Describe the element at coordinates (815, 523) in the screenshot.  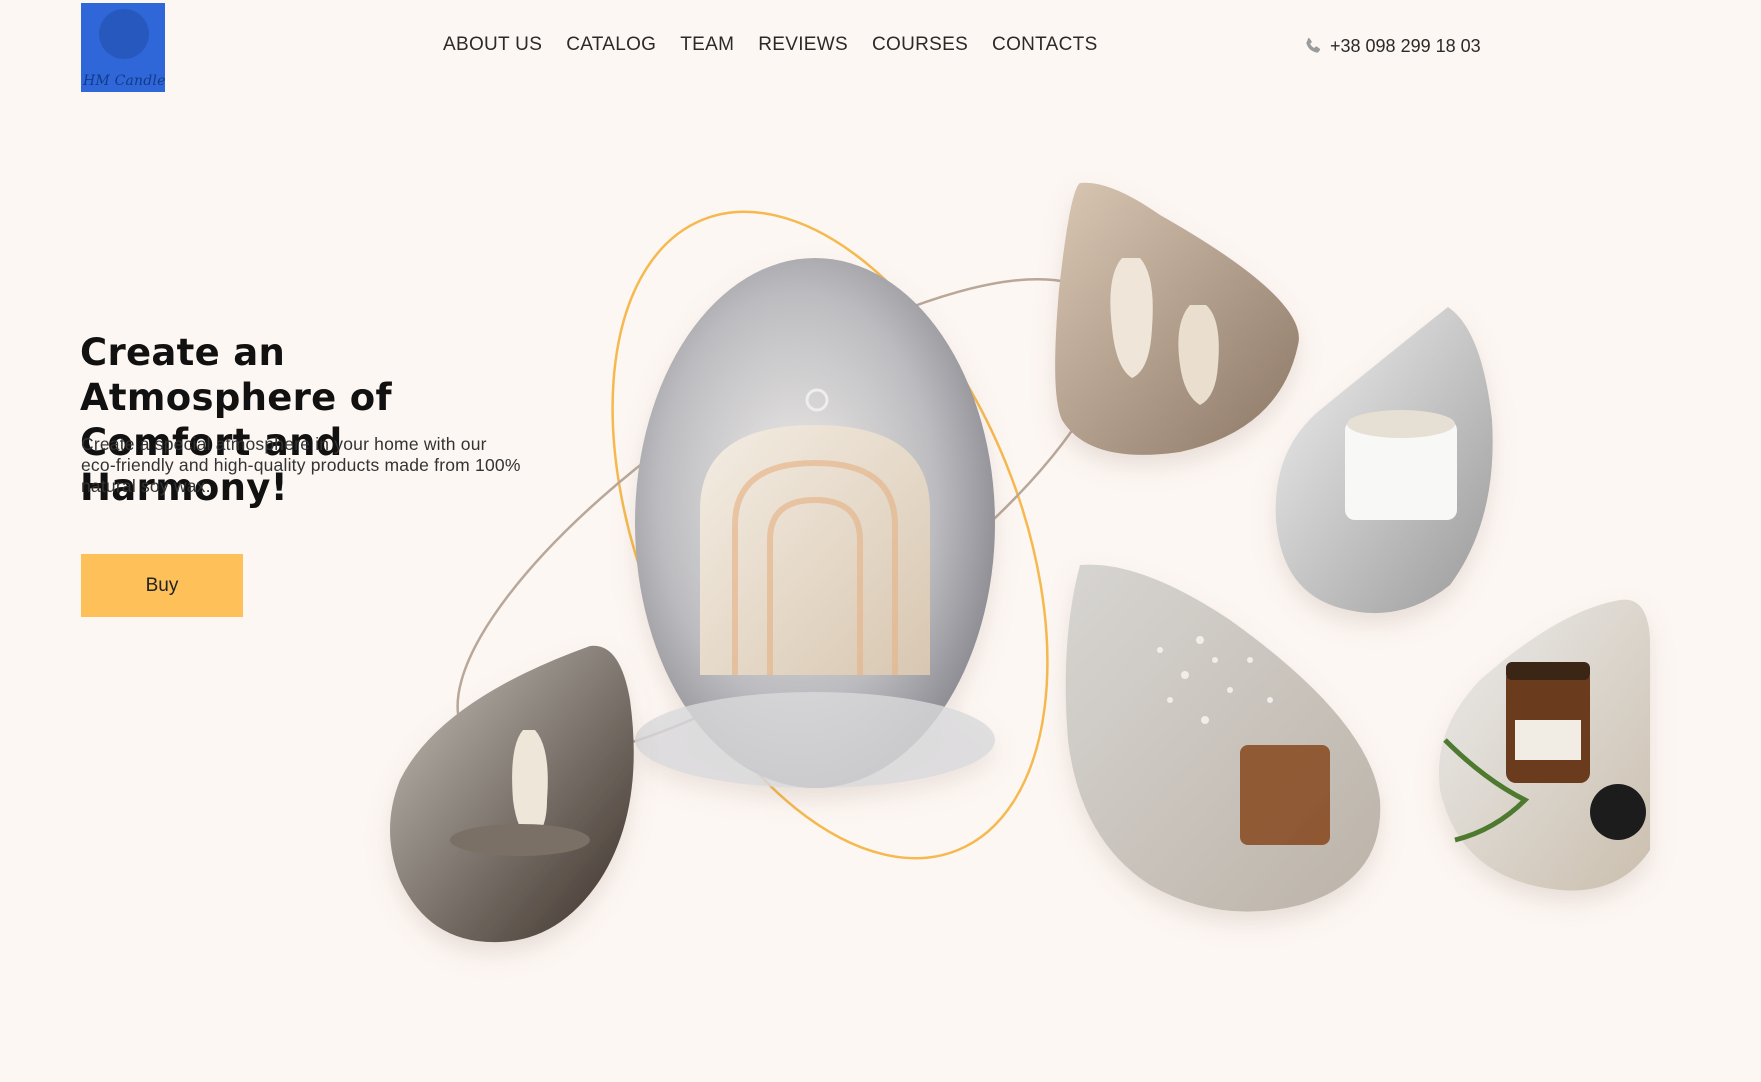
I see `photo-arch-candle` at that location.